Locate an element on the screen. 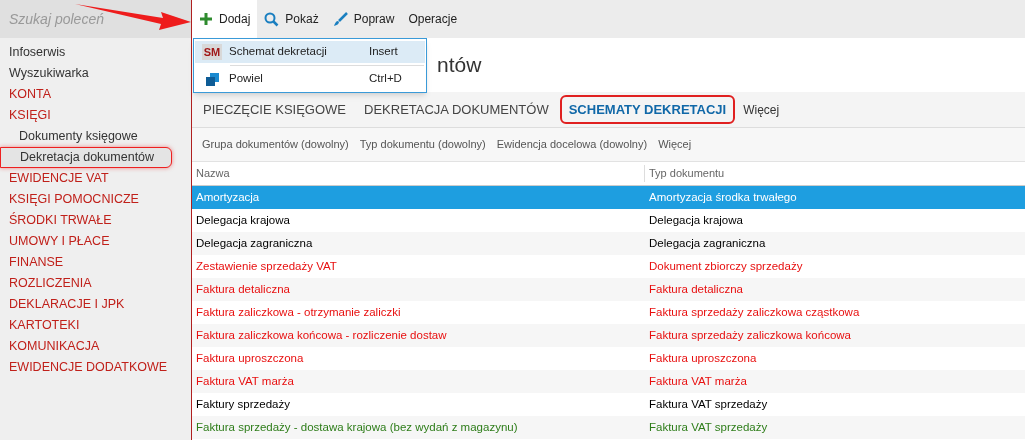 The height and width of the screenshot is (440, 1025). toolbar-button: Popraw is located at coordinates (363, 19).